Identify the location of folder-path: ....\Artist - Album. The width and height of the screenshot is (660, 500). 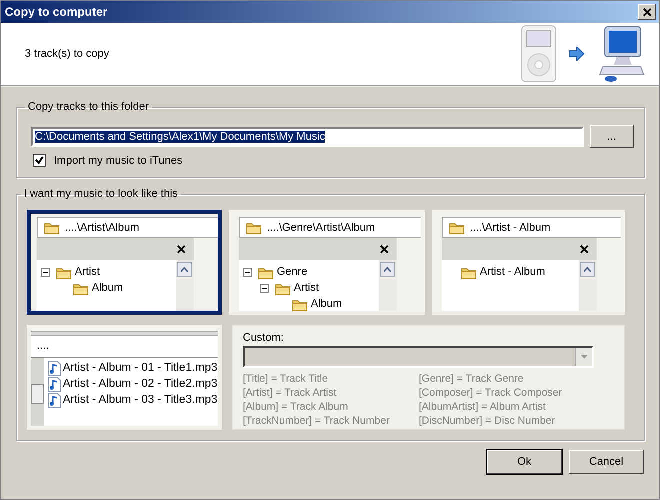
(510, 228).